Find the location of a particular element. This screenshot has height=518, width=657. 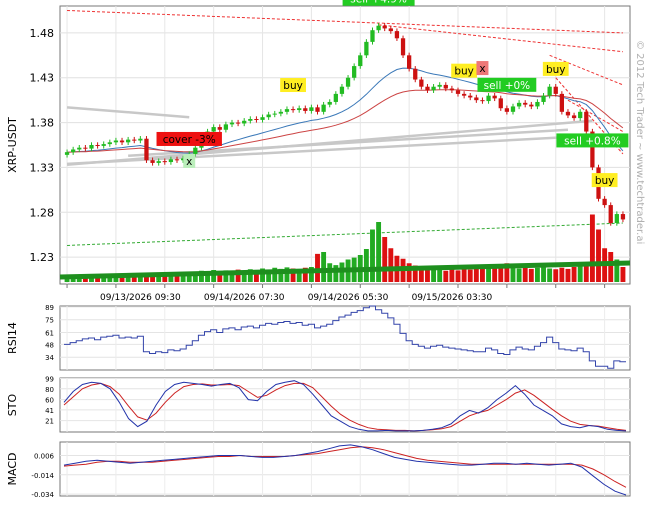

macd-panel-frame is located at coordinates (345, 469).